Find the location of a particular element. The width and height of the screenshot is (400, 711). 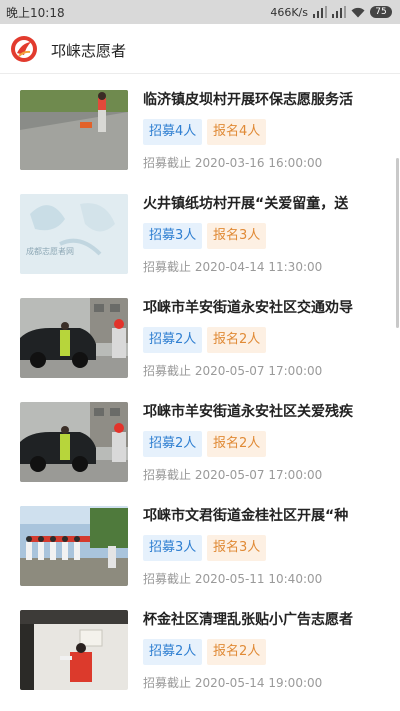

activity-title: 邛崃市羊安街道永安社区关爱残疾 is located at coordinates (248, 412).